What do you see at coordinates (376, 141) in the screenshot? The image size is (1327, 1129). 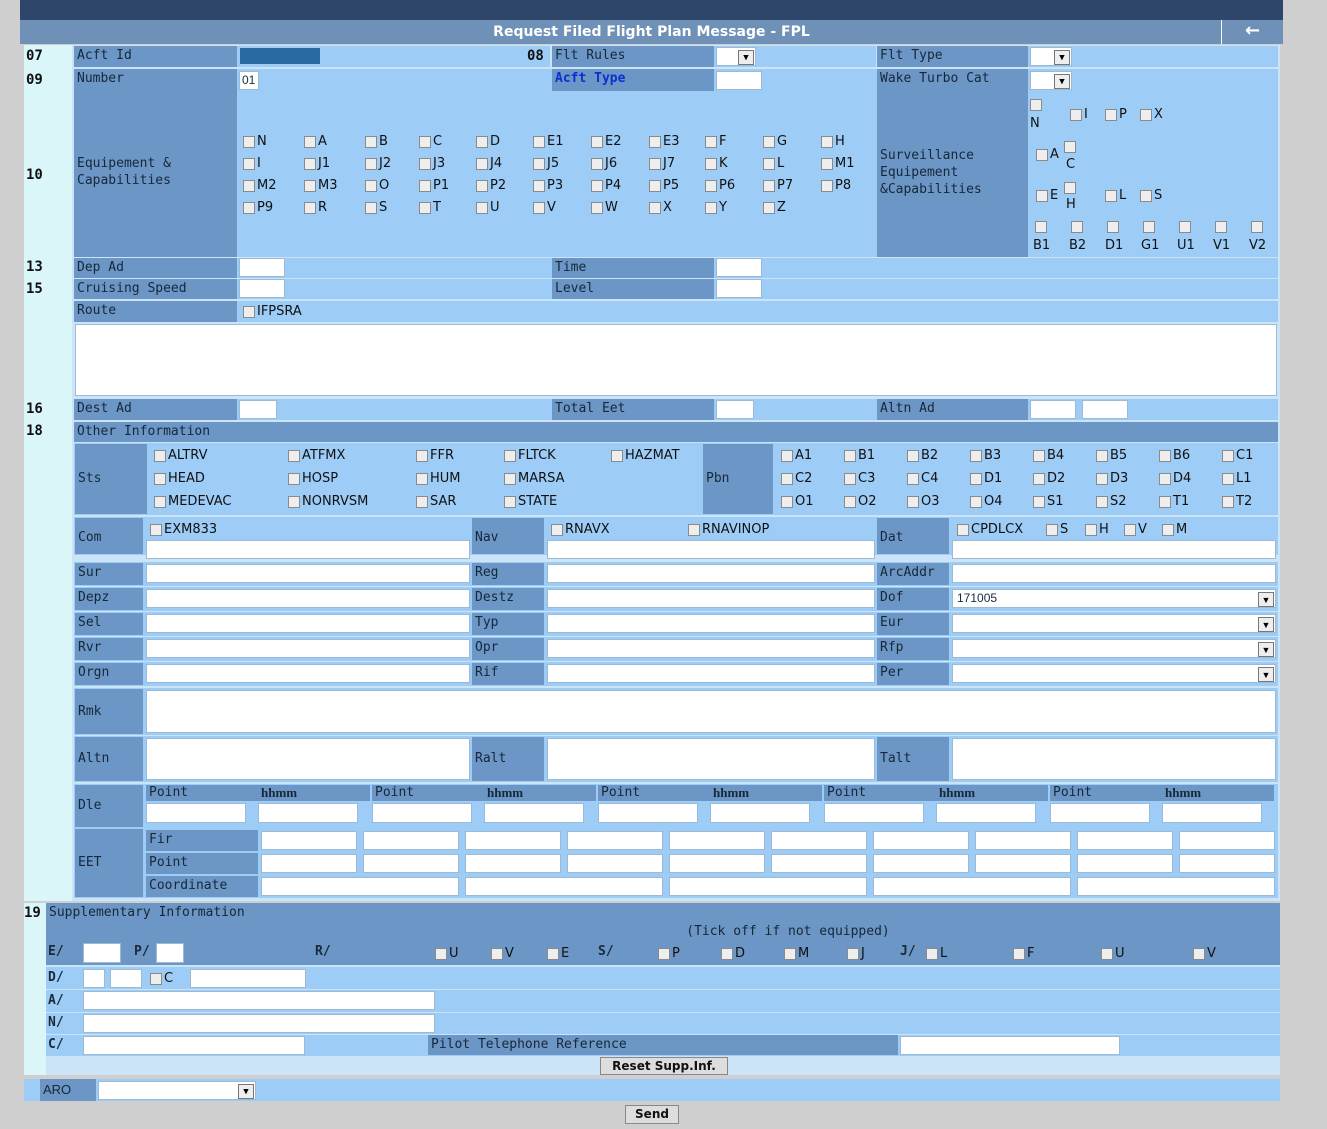 I see `equip-b-option: B` at bounding box center [376, 141].